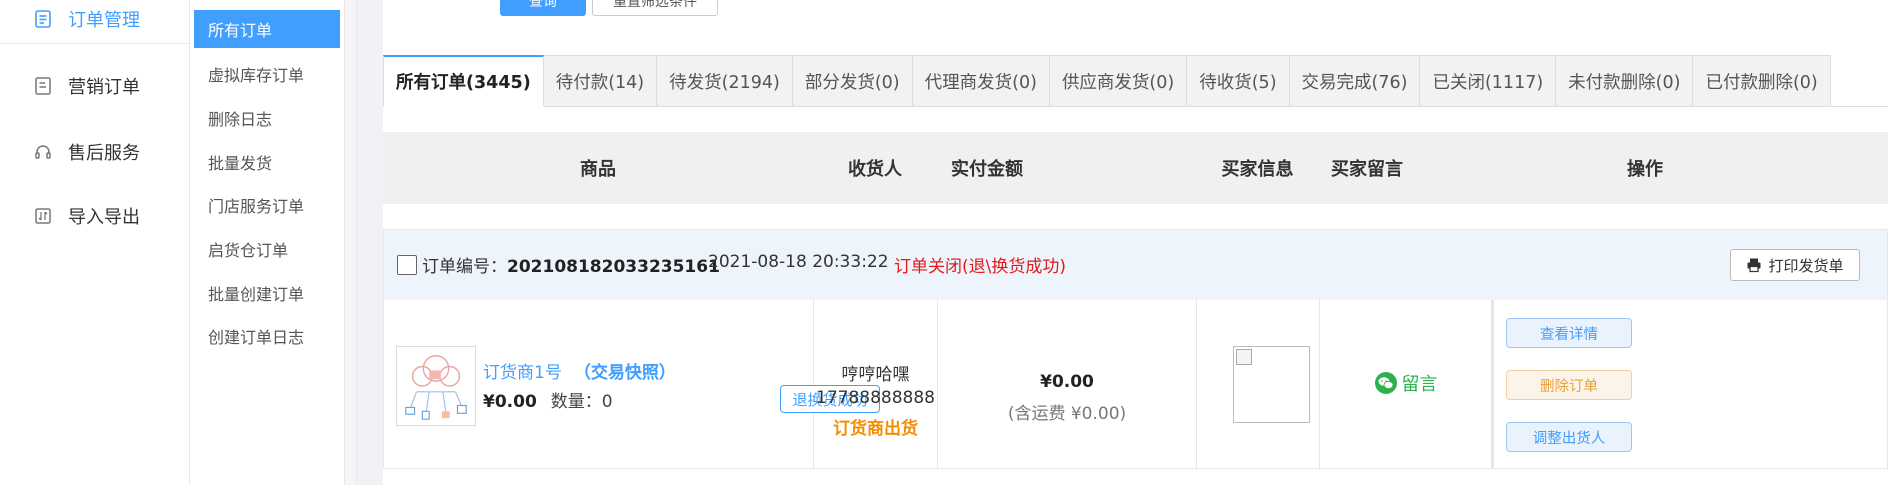  I want to click on import-export-icon, so click(43, 216).